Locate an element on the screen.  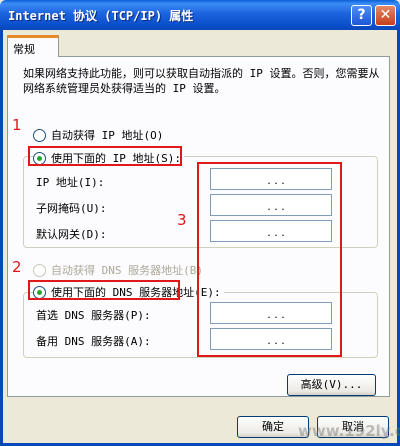
radio-auto-ip: 自动获得 IP 地址(O) is located at coordinates (98, 135).